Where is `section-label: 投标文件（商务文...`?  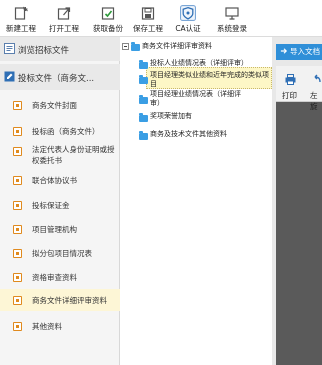
section-label: 投标文件（商务文... is located at coordinates (56, 79).